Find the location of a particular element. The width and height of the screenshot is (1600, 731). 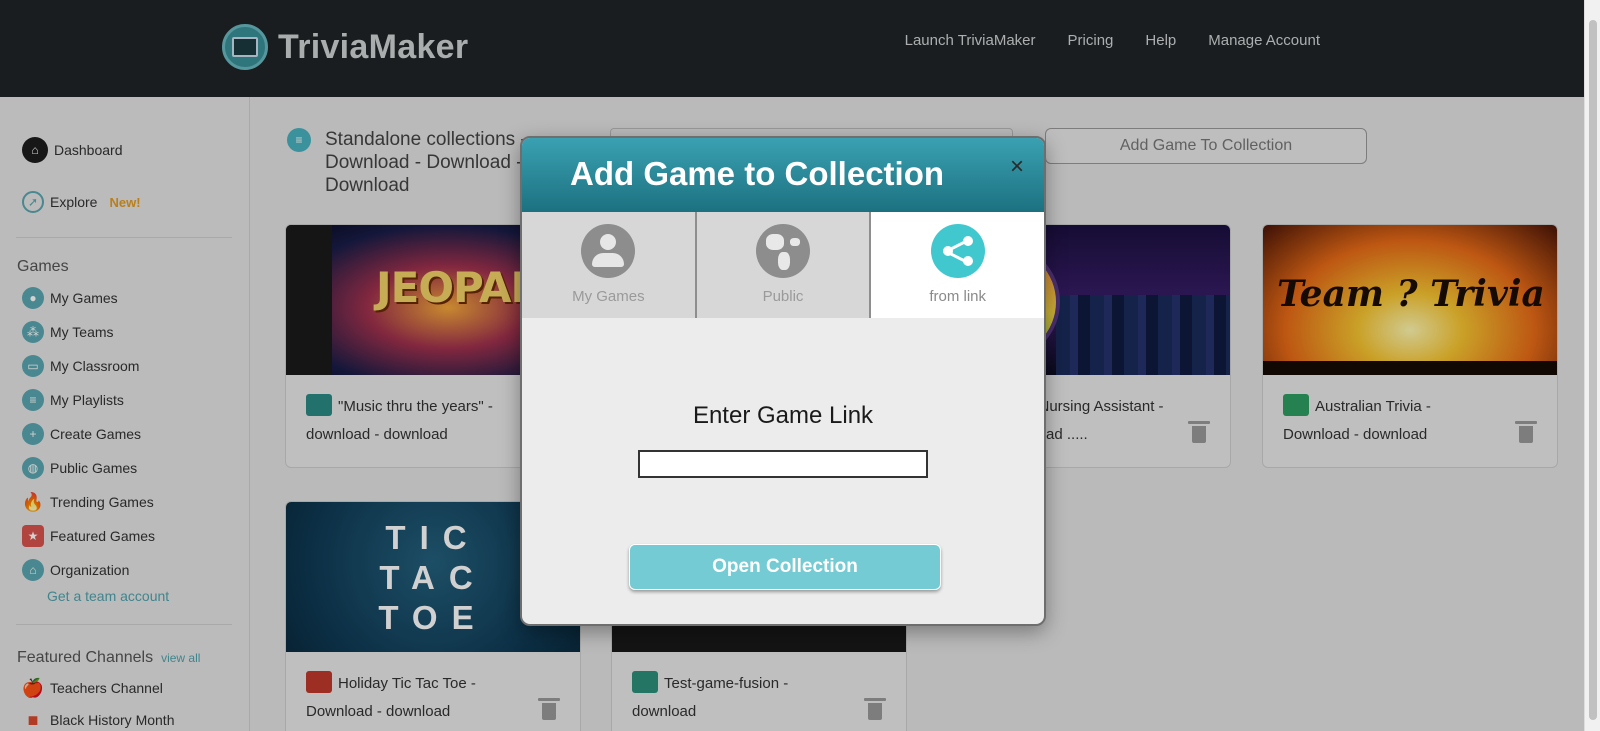

globe-icon is located at coordinates (783, 251).